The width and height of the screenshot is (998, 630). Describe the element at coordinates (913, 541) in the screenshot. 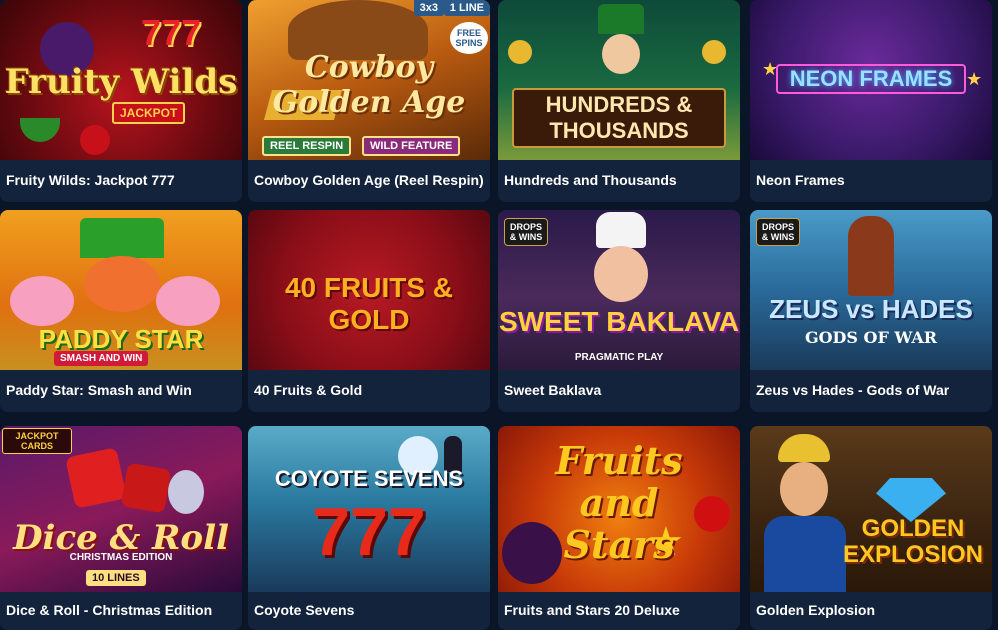

I see `art-title: GOLDEN EXPLOSION` at that location.